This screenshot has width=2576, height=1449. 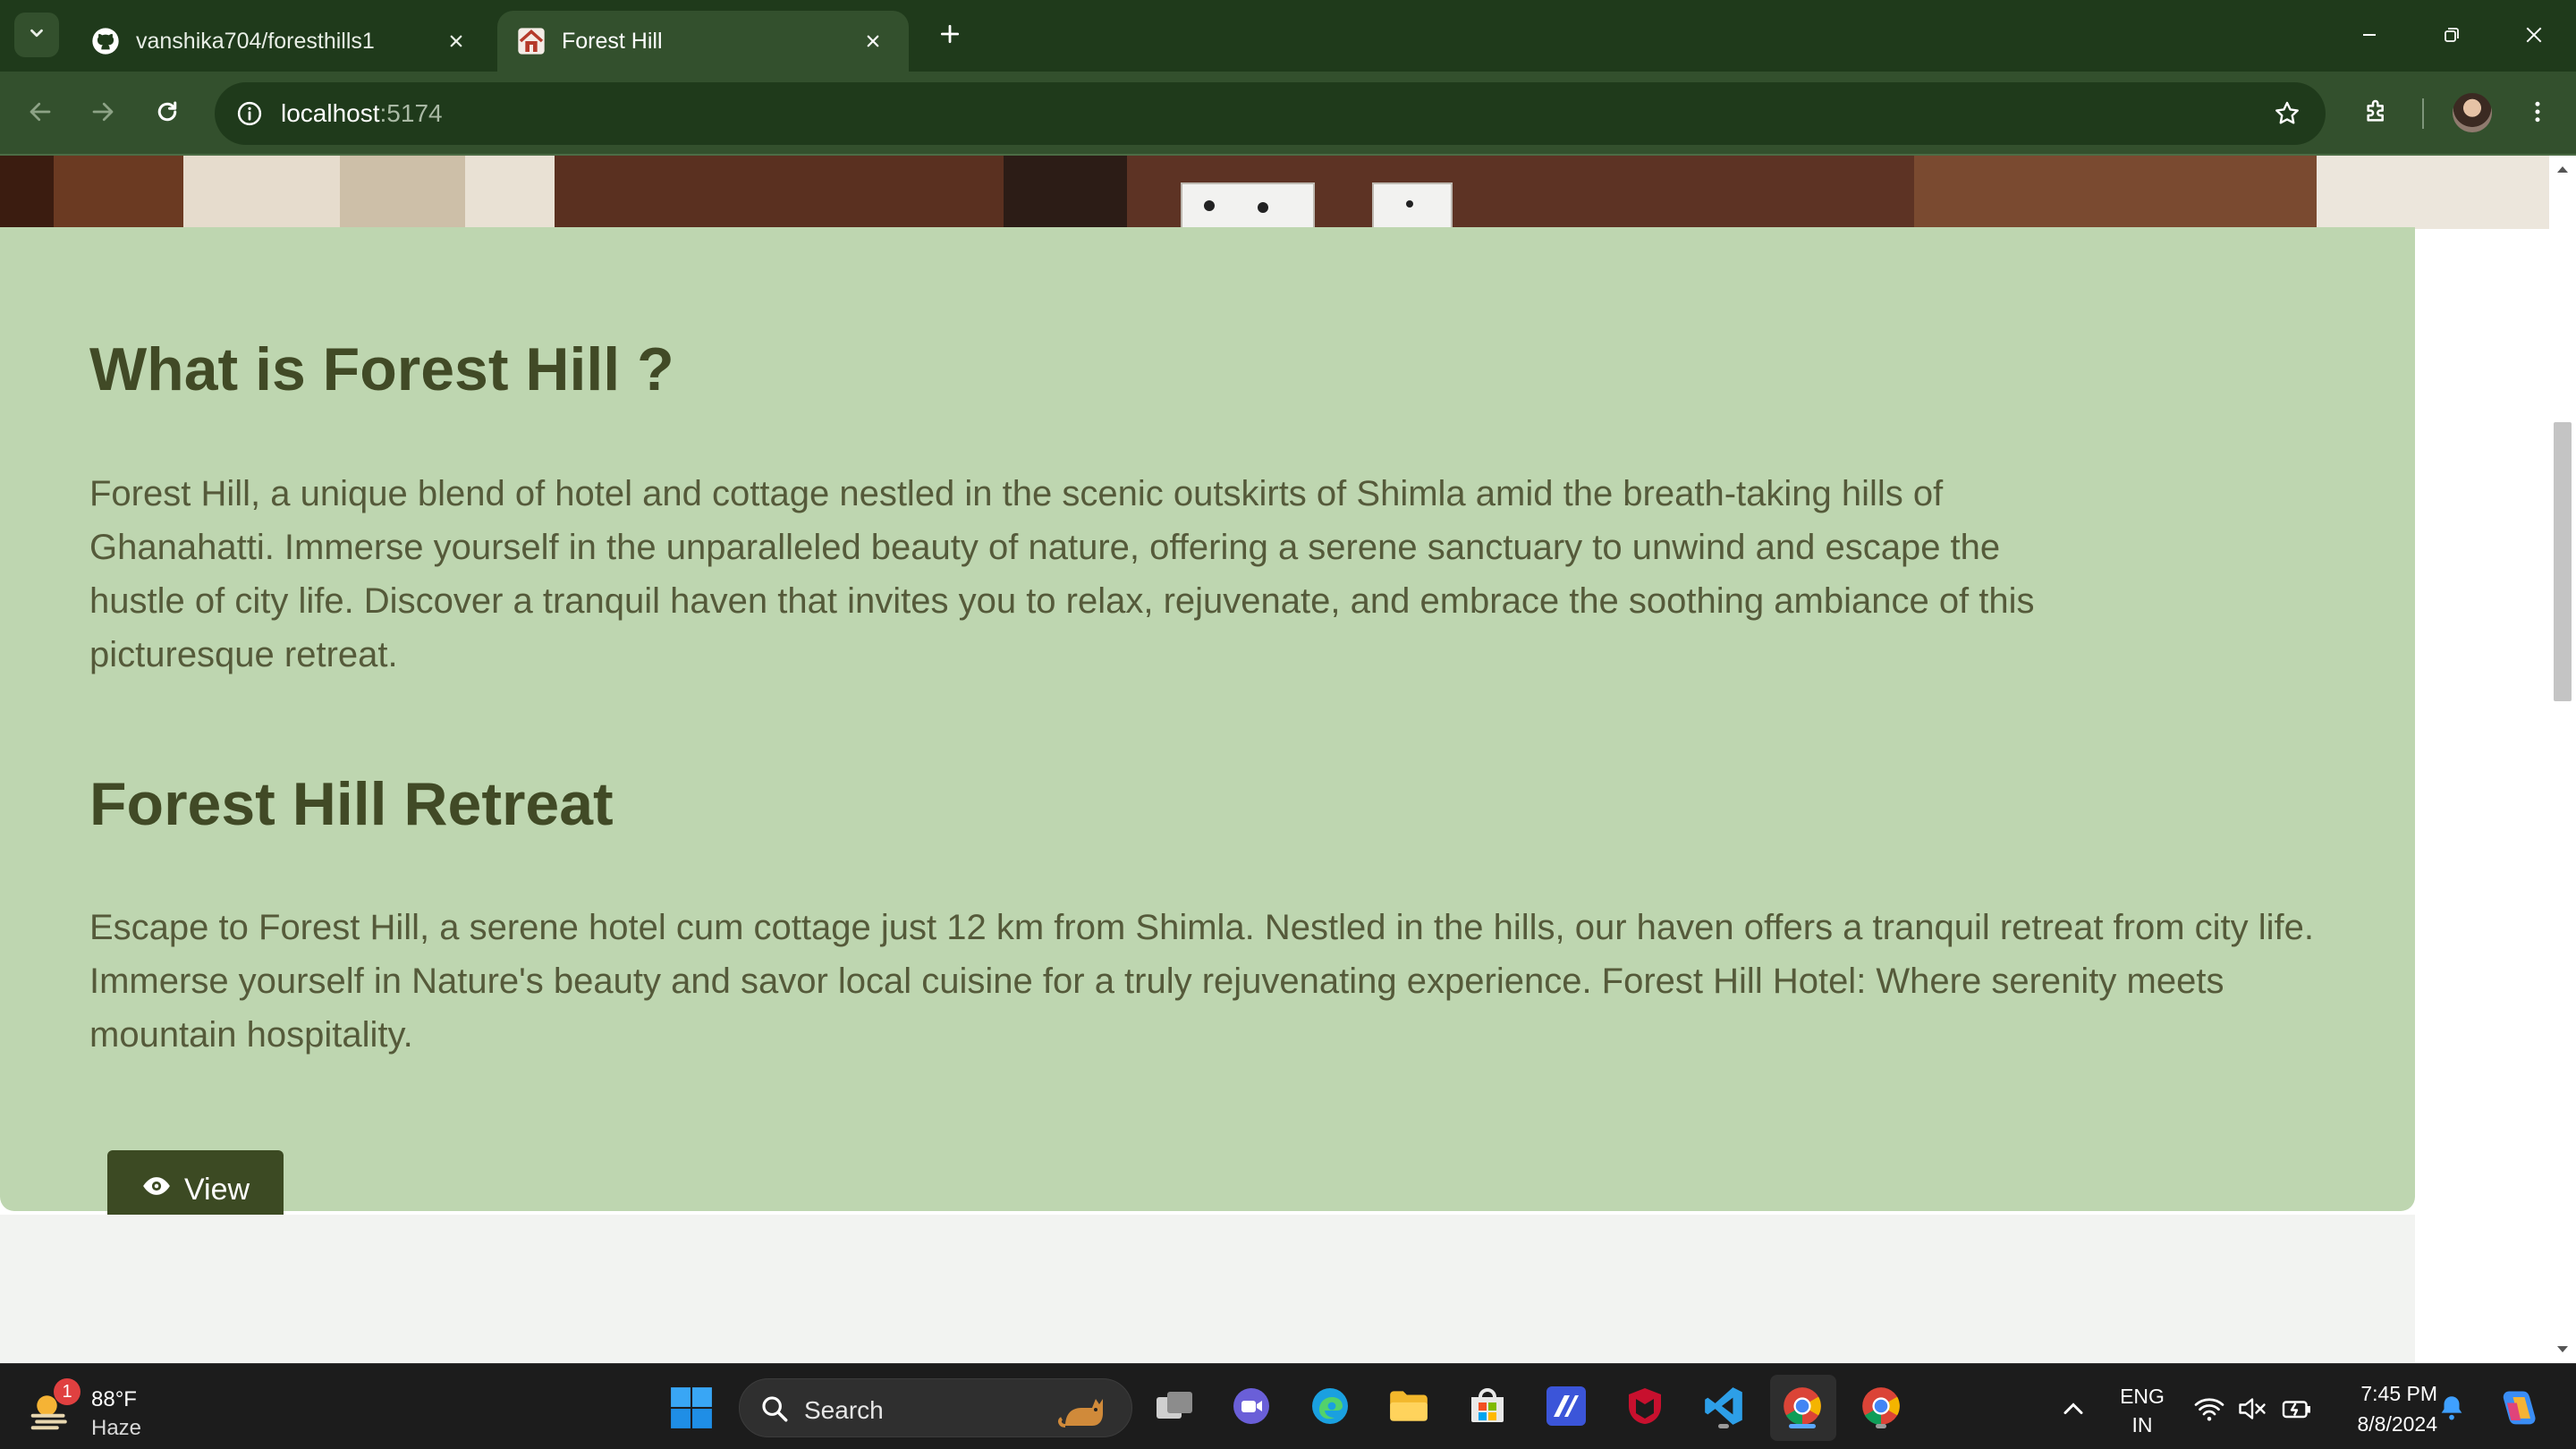 I want to click on github-icon, so click(x=105, y=41).